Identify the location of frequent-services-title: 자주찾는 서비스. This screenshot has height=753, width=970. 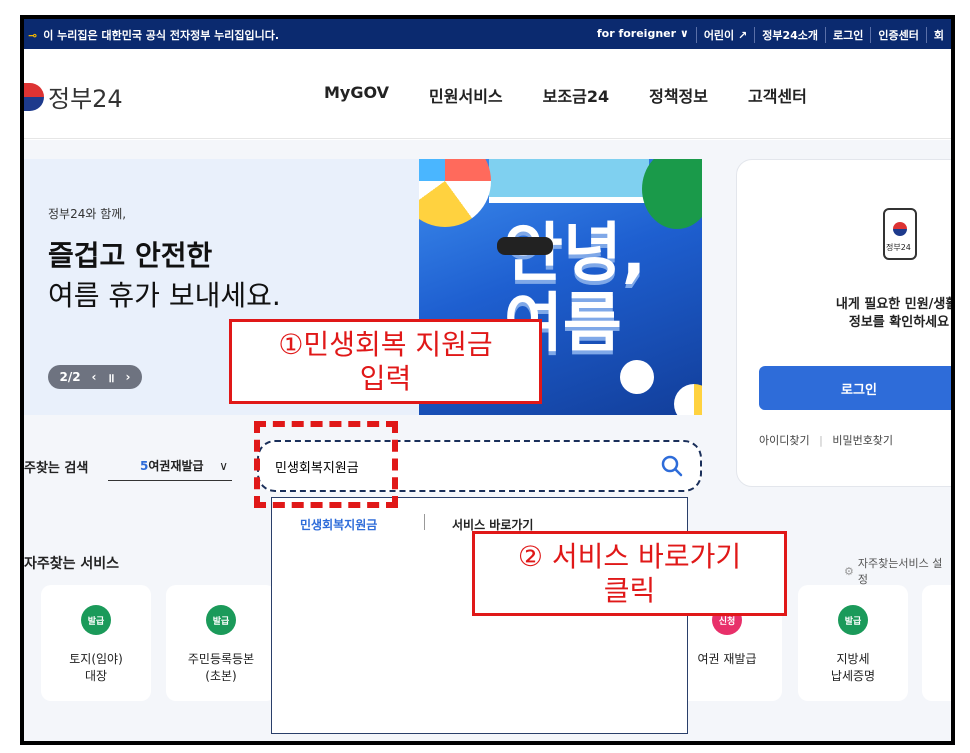
(72, 564).